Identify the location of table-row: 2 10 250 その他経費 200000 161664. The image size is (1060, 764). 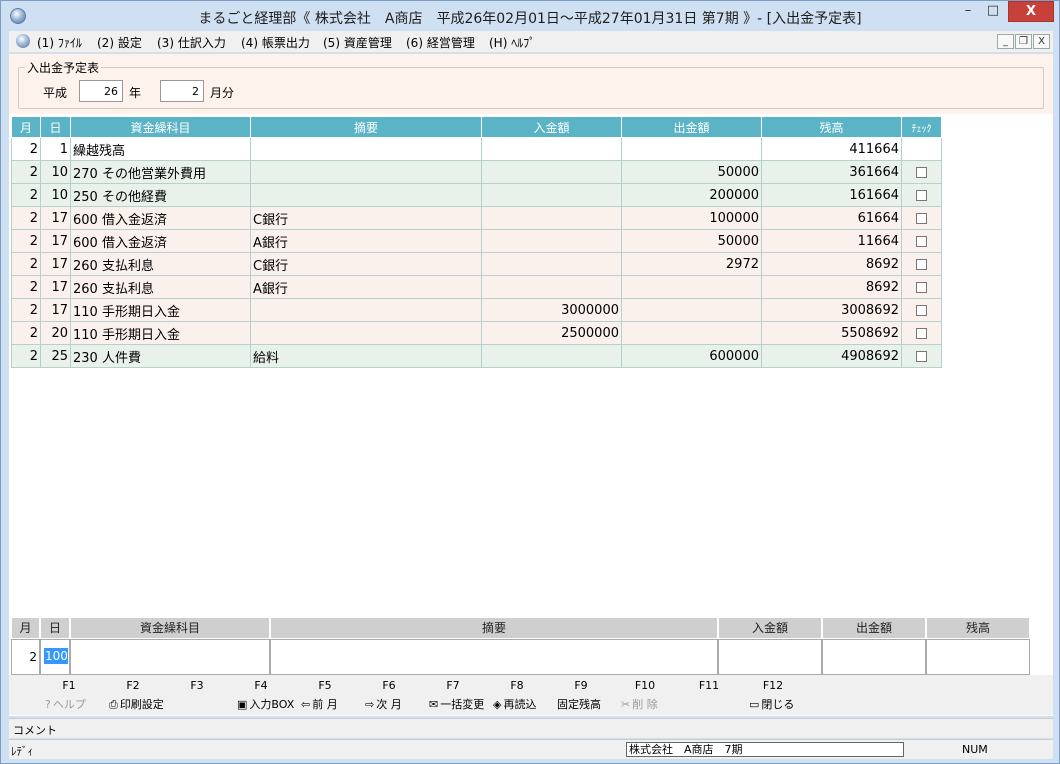
(476, 195).